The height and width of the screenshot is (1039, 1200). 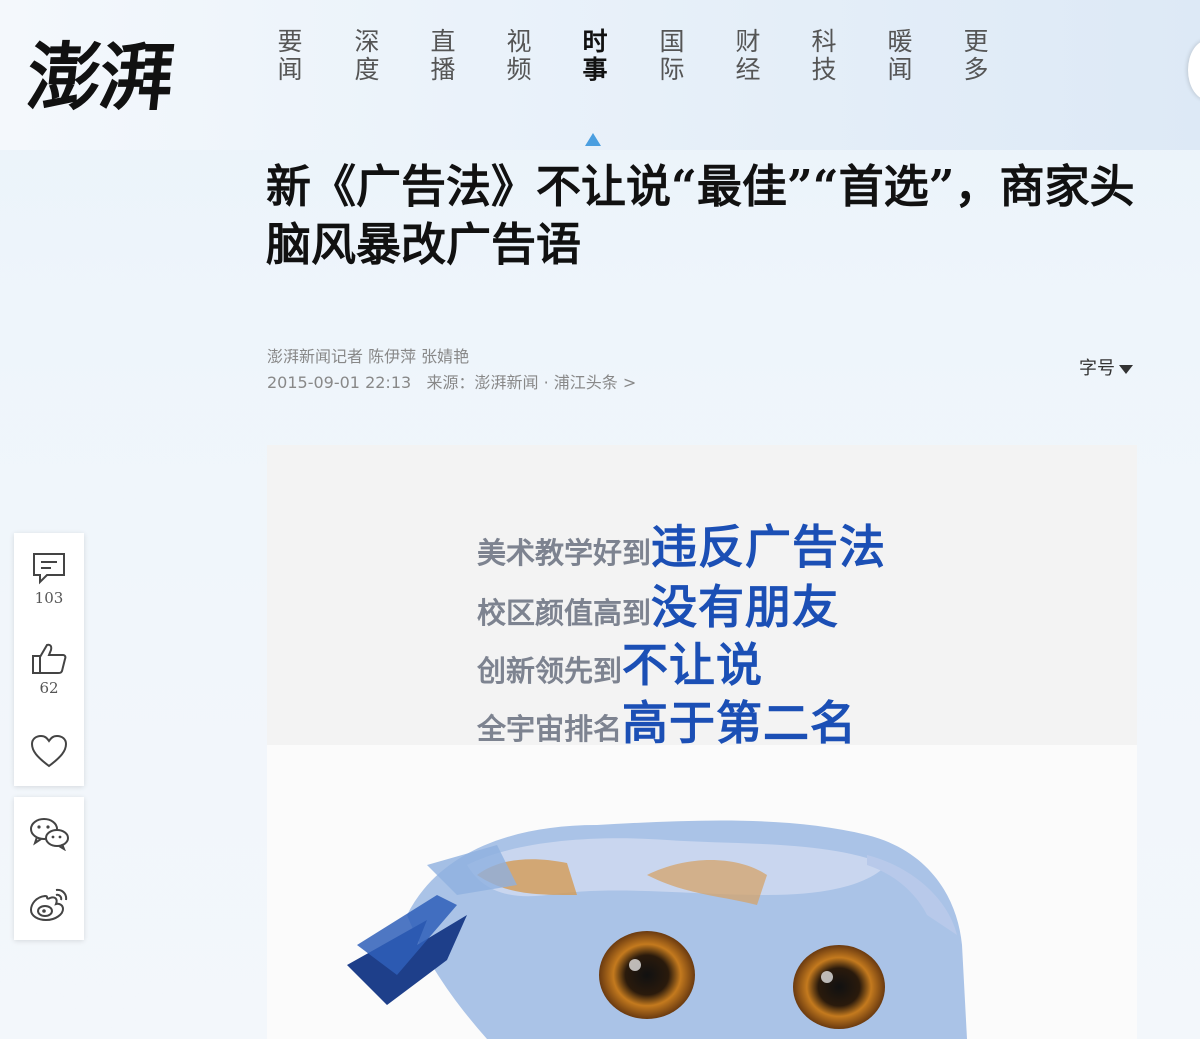 I want to click on edge-popup-bubble, so click(x=1194, y=70).